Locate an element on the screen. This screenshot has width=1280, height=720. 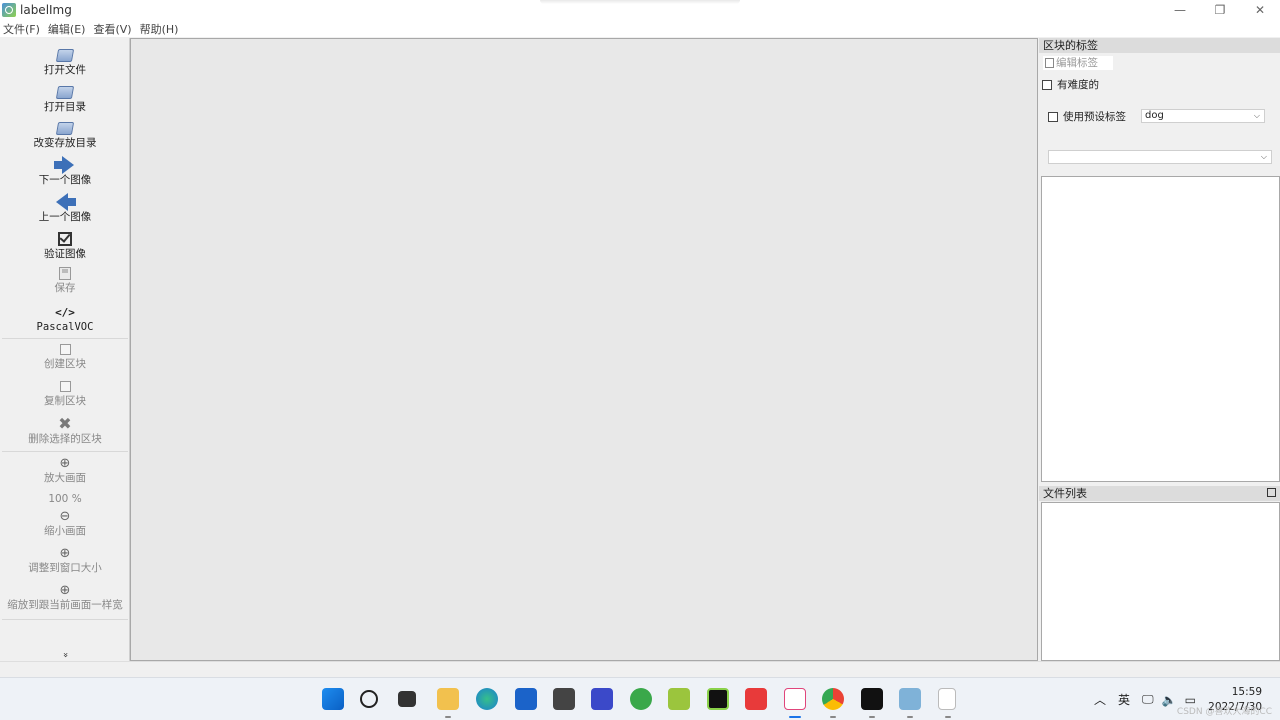
verify-check-icon is located at coordinates (65, 239).